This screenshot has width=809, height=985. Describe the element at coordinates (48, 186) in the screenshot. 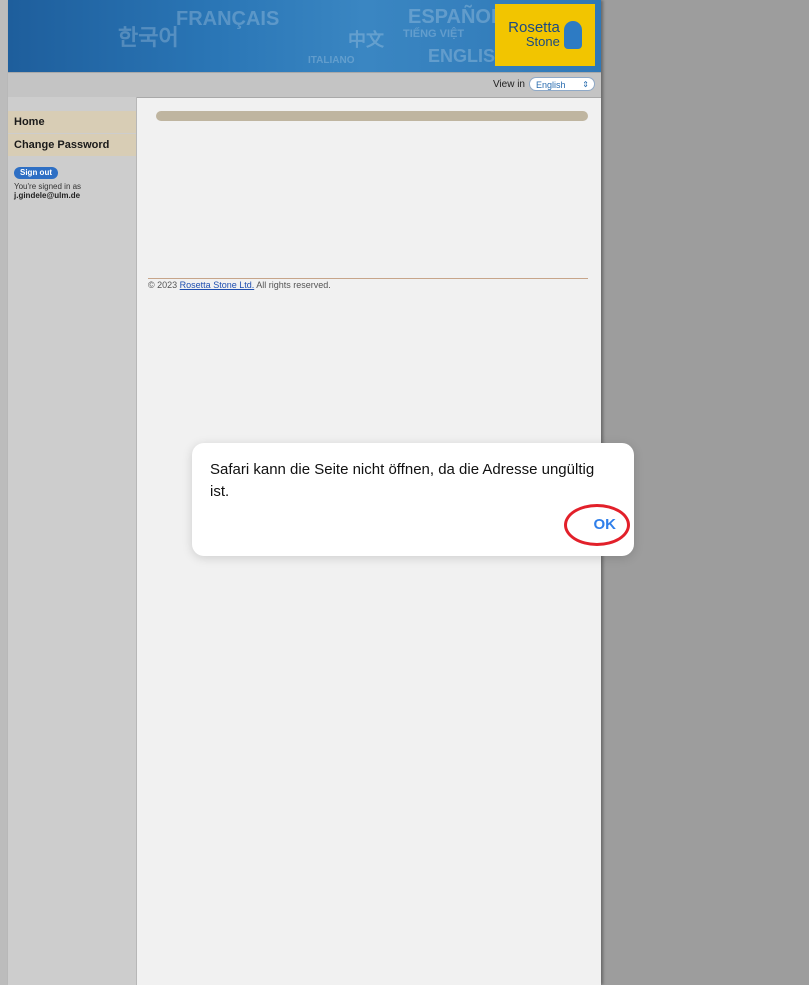

I see `signed-in-label: You're signed in as` at that location.